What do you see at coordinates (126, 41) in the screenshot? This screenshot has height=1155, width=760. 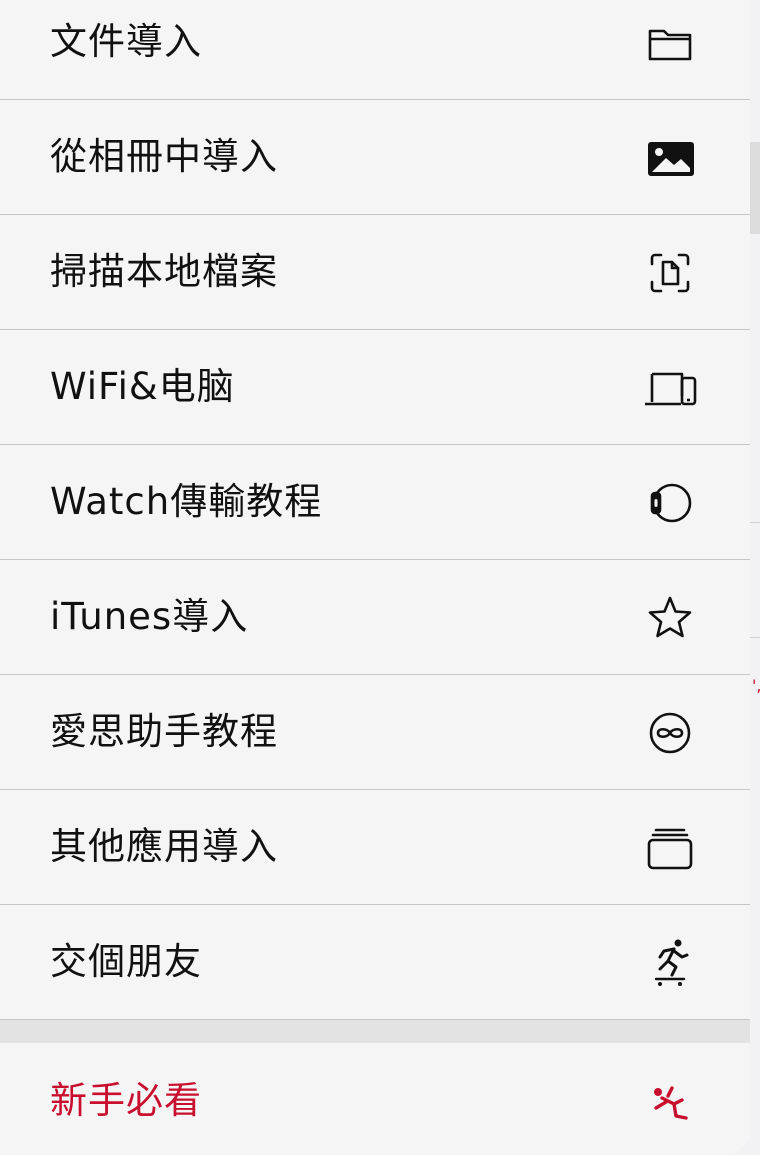 I see `menu-item-label: 文件導入` at bounding box center [126, 41].